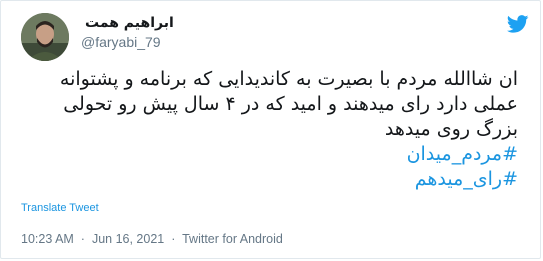 The height and width of the screenshot is (261, 543). I want to click on tweet-line: بزرگ روی میدهد, so click(451, 129).